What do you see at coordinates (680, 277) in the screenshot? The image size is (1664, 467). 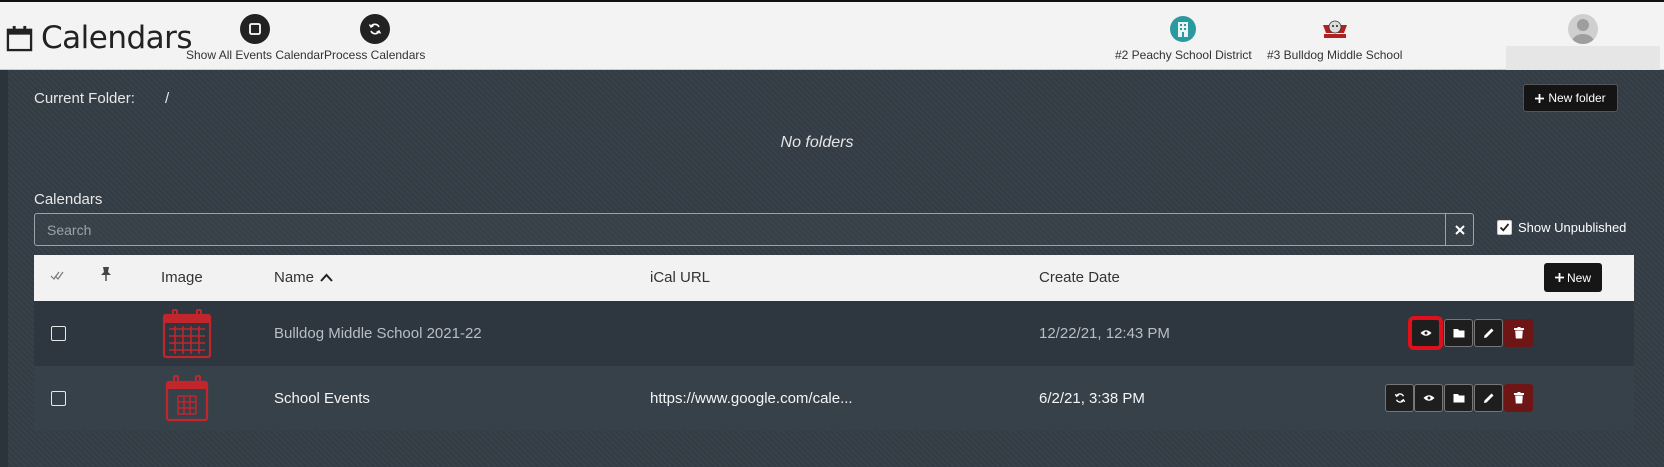 I see `column-header-ical-url: iCal URL` at bounding box center [680, 277].